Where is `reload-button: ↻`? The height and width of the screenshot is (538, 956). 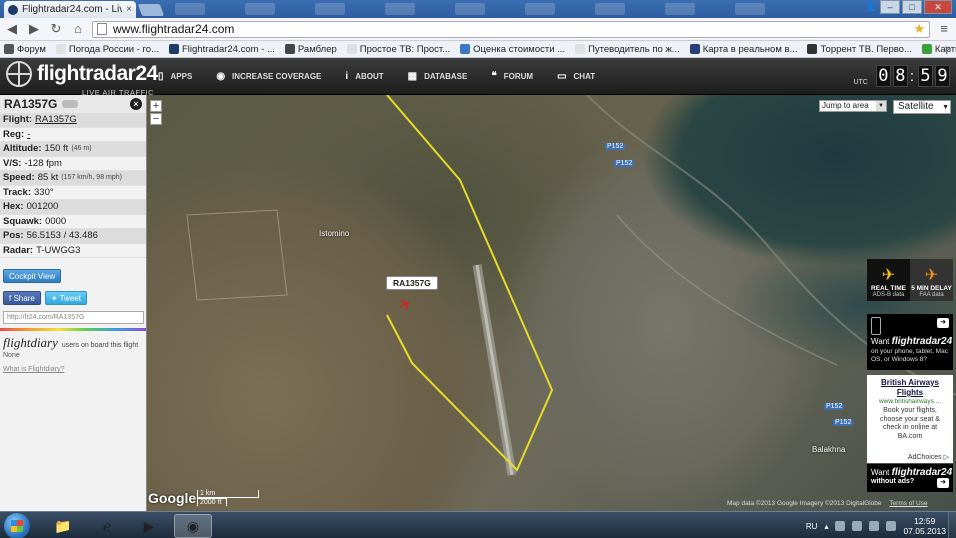 reload-button: ↻ is located at coordinates (56, 29).